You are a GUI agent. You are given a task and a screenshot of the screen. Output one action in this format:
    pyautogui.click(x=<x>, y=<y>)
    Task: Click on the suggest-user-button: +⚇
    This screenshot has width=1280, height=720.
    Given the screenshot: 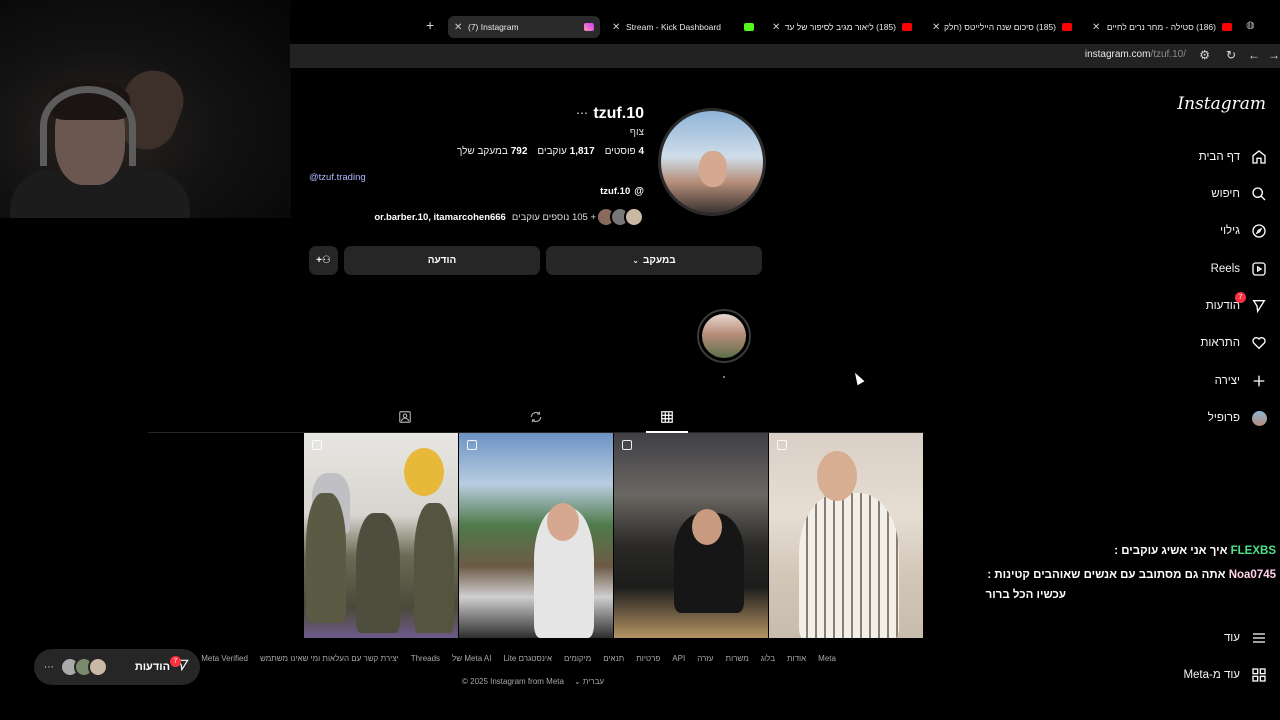 What is the action you would take?
    pyautogui.click(x=323, y=260)
    